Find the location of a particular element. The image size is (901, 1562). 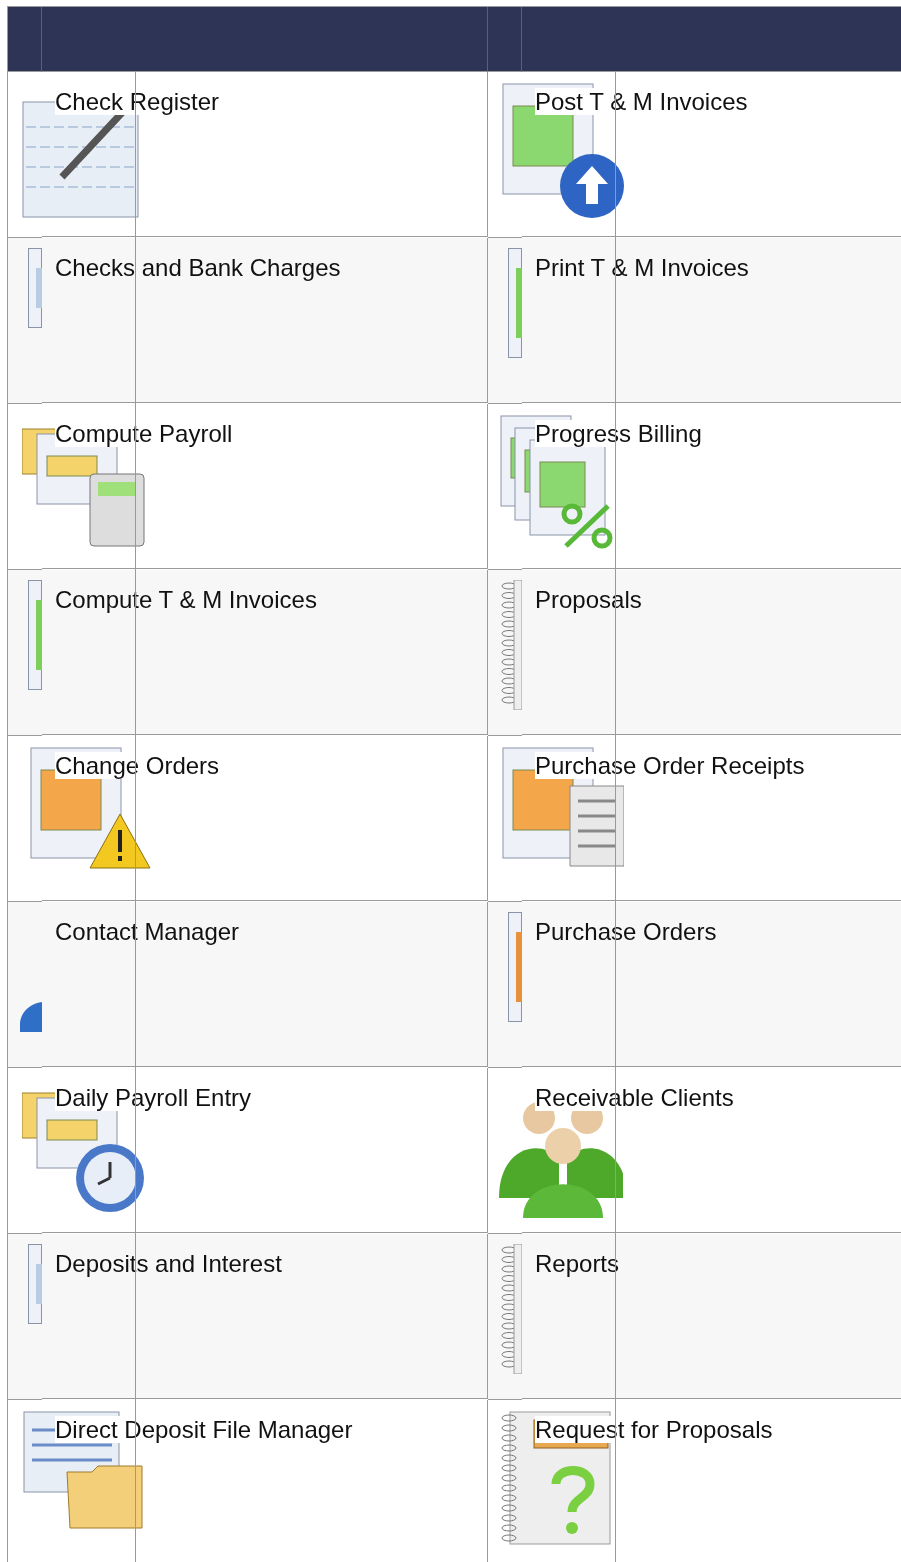

menu-link: Change Orders is located at coordinates (137, 765).